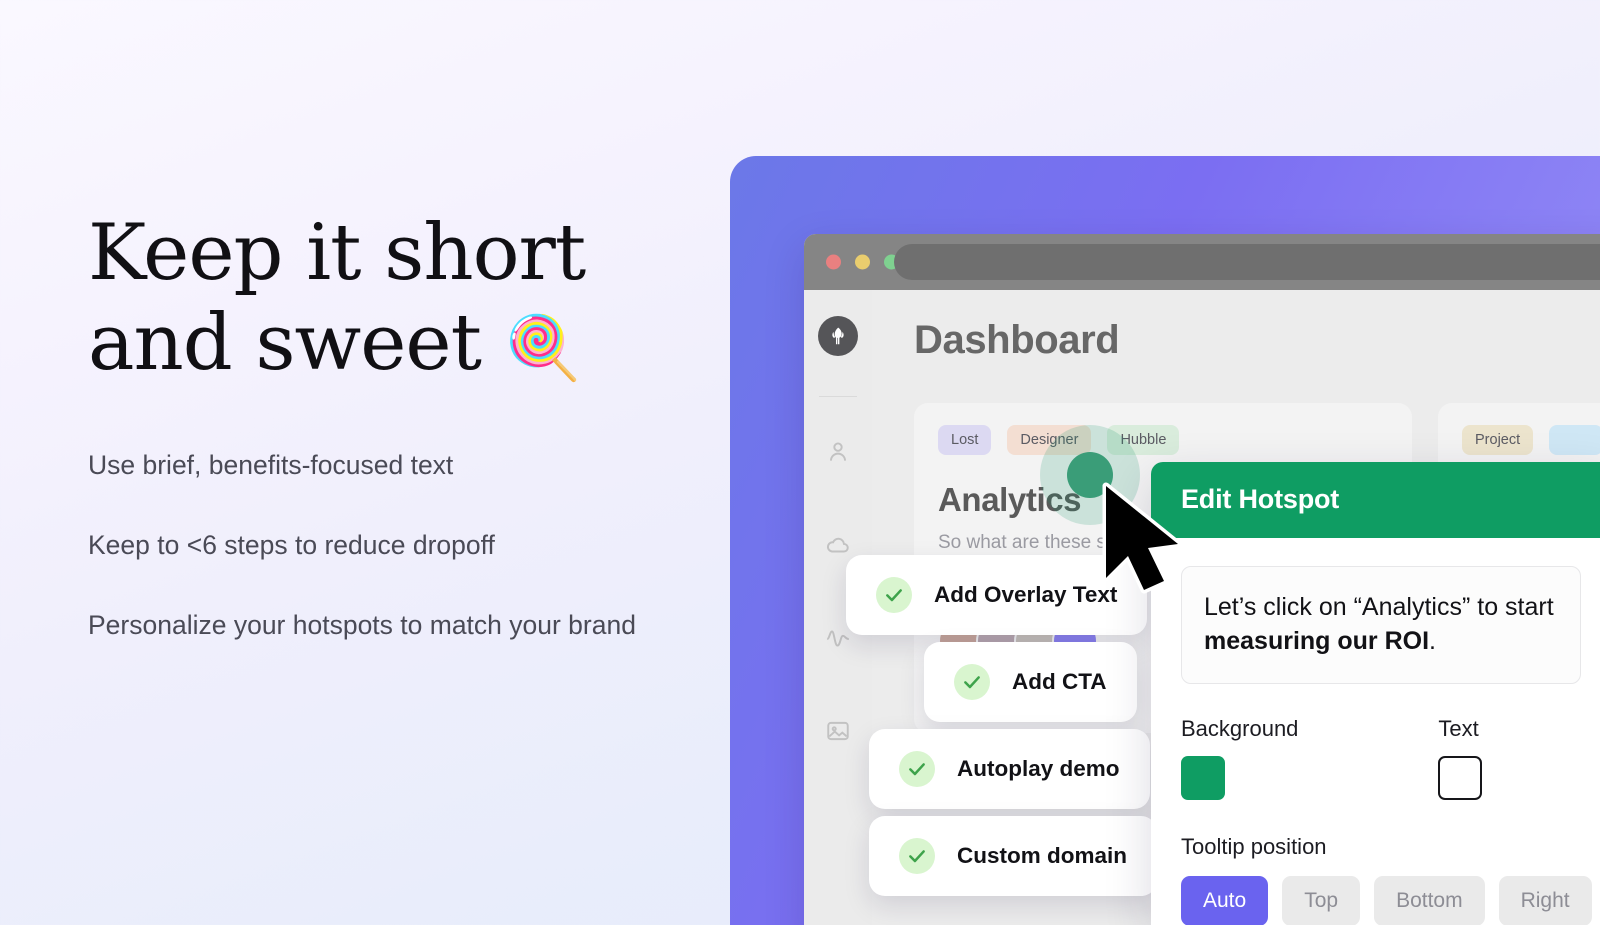 This screenshot has width=1600, height=925. Describe the element at coordinates (1432, 640) in the screenshot. I see `tooltip-text-suffix: .` at that location.